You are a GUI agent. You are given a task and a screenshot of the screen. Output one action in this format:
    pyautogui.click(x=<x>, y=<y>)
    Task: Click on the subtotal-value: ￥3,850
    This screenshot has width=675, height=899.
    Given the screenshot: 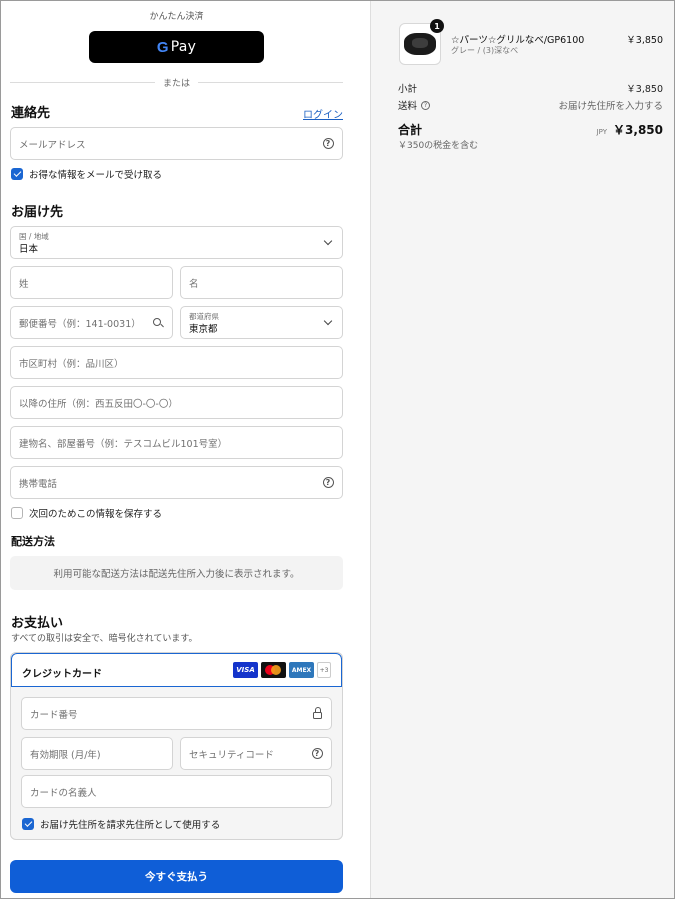 What is the action you would take?
    pyautogui.click(x=644, y=89)
    